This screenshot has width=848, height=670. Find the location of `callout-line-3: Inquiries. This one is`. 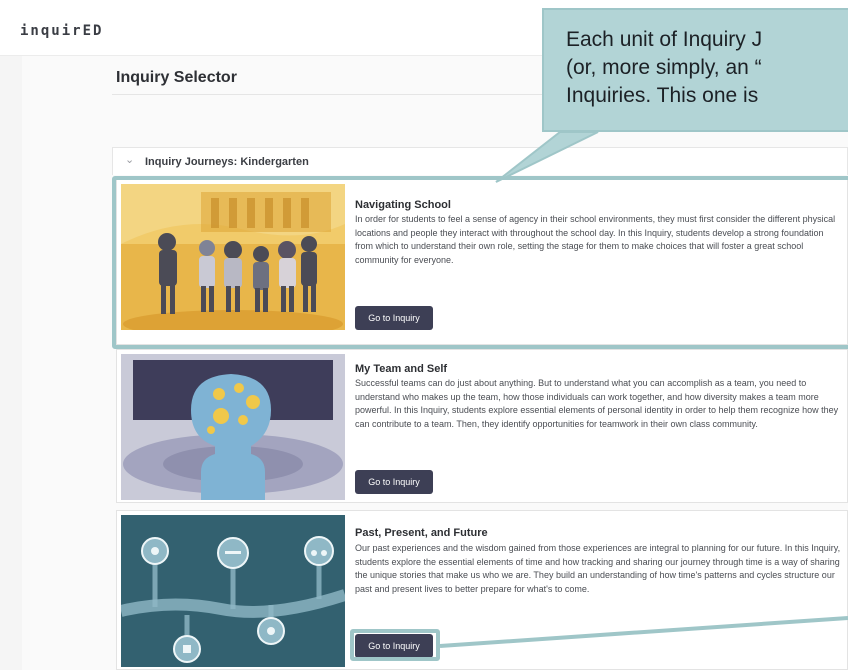

callout-line-3: Inquiries. This one is is located at coordinates (662, 95).